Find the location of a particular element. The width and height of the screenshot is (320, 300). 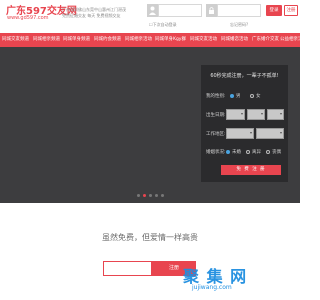

nav-item: 同城交友活动 is located at coordinates (203, 40).